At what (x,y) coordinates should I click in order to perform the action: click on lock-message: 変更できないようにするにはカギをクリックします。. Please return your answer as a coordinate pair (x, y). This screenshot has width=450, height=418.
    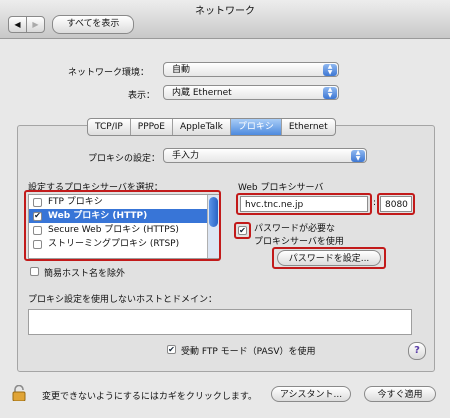
    Looking at the image, I should click on (150, 397).